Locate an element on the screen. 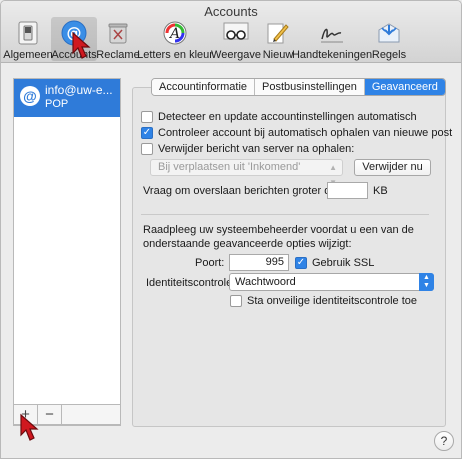 The width and height of the screenshot is (462, 459). pencil-icon is located at coordinates (278, 33).